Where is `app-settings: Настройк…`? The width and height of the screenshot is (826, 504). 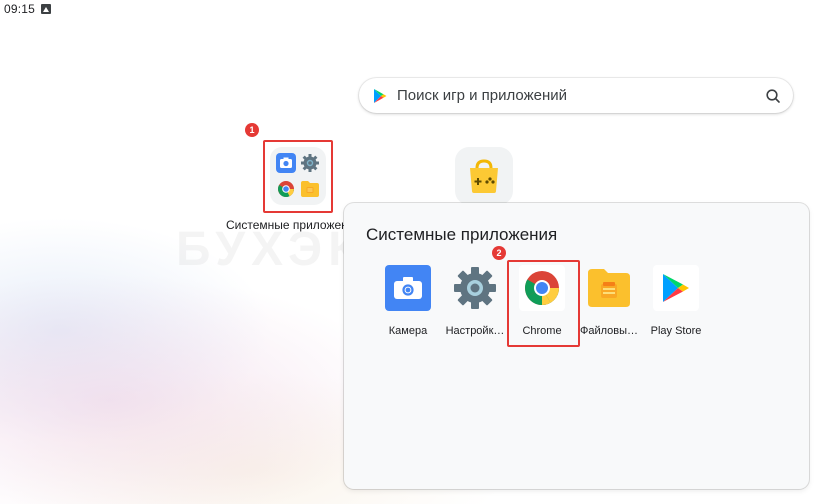 app-settings: Настройк… is located at coordinates (475, 301).